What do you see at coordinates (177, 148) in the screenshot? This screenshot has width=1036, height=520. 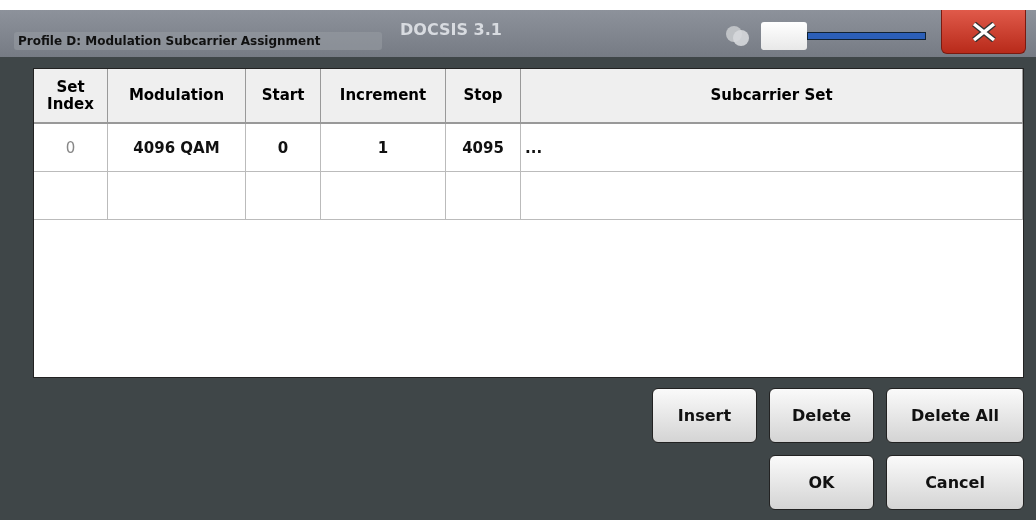 I see `table-cell: 4096 QAM` at bounding box center [177, 148].